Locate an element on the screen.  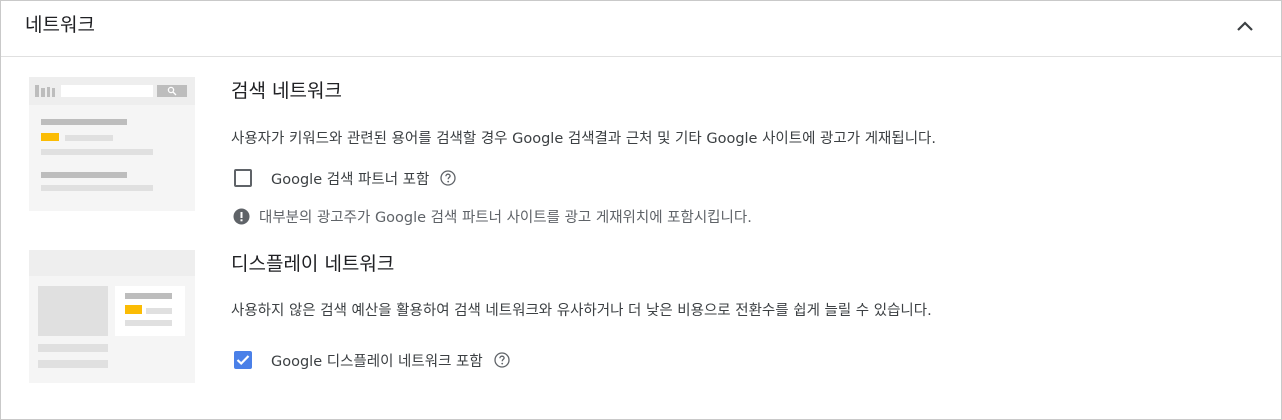
chevron-up-icon is located at coordinates (1245, 26).